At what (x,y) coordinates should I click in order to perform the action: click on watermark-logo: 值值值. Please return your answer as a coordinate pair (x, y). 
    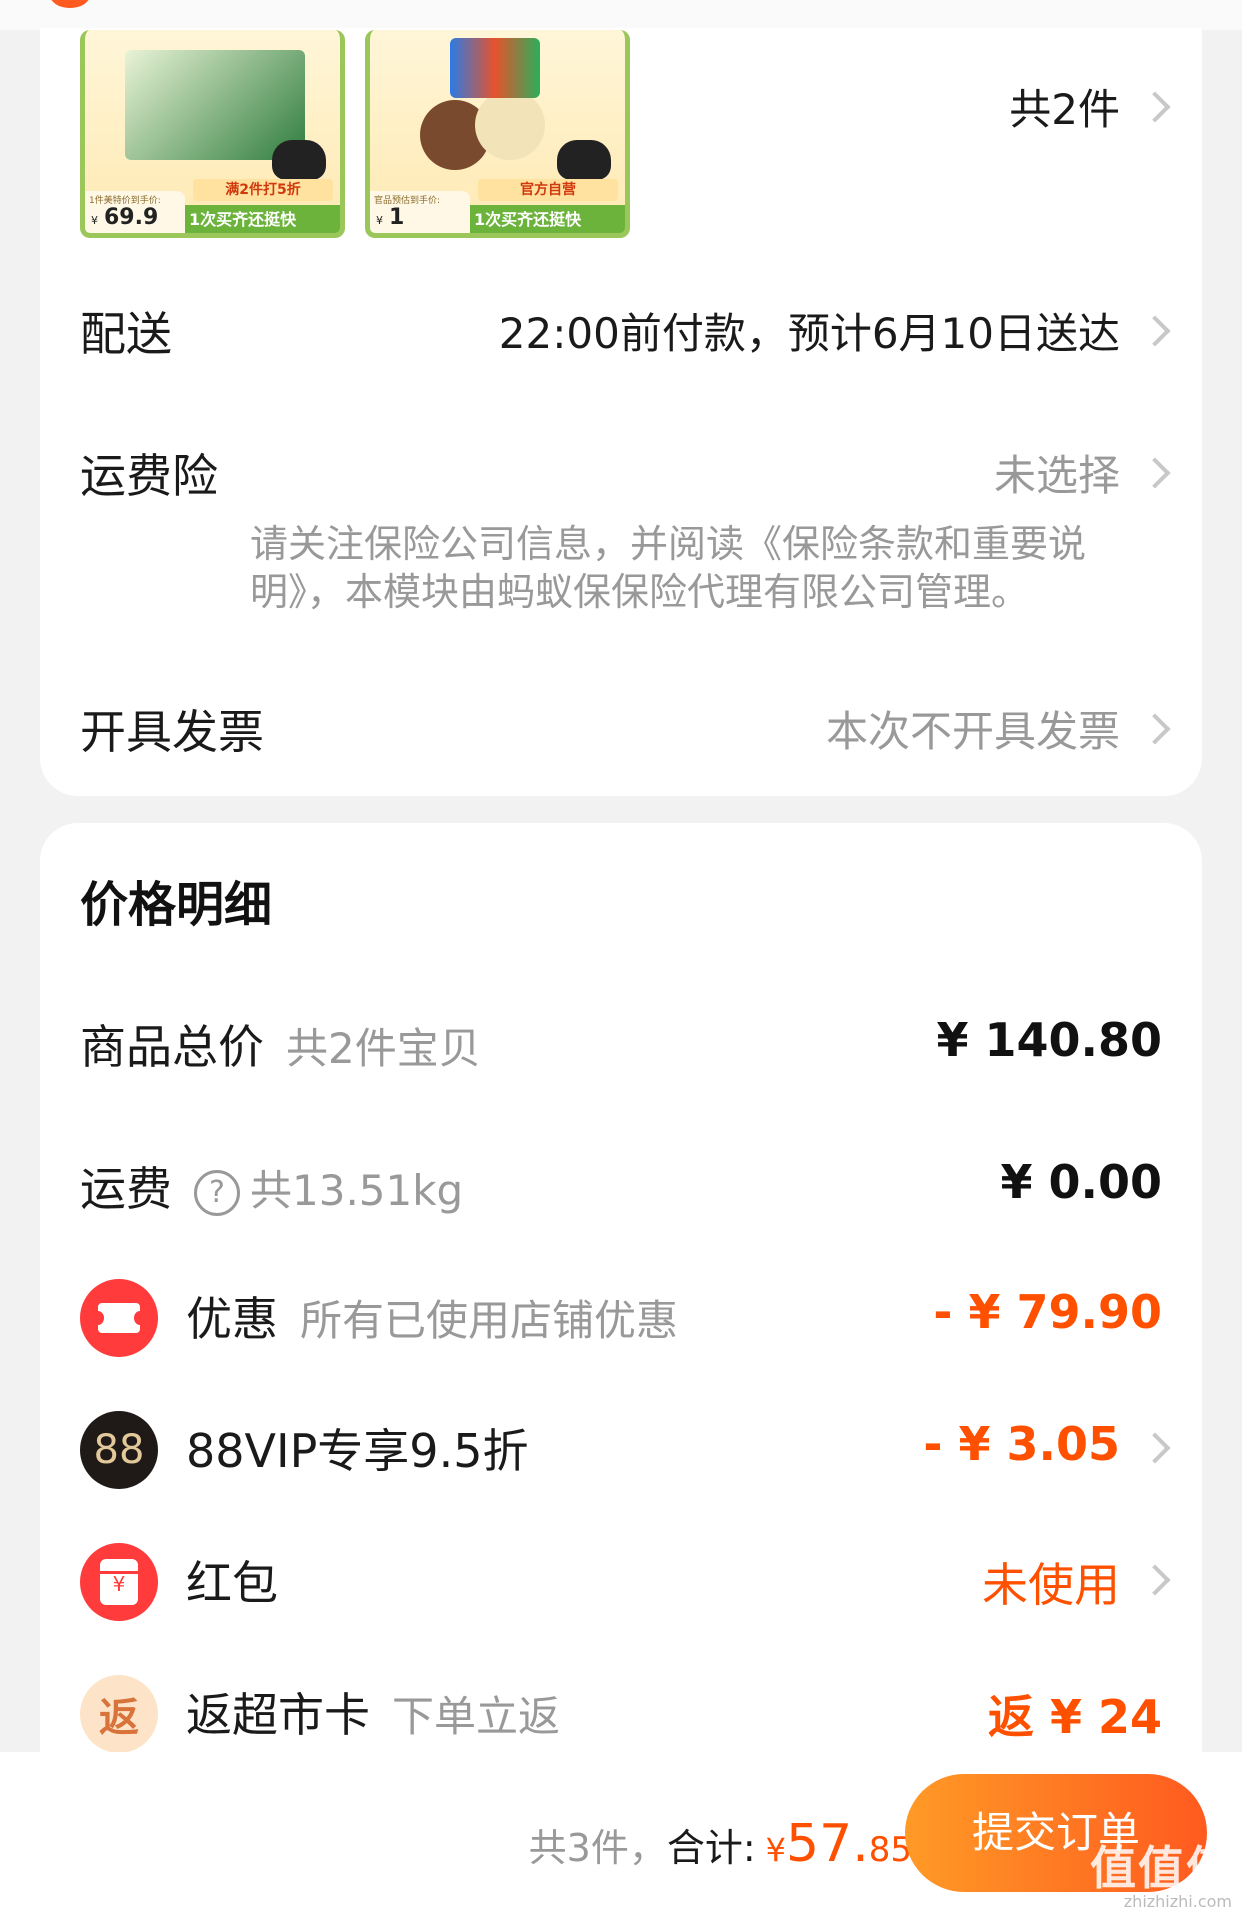
    Looking at the image, I should click on (1162, 1868).